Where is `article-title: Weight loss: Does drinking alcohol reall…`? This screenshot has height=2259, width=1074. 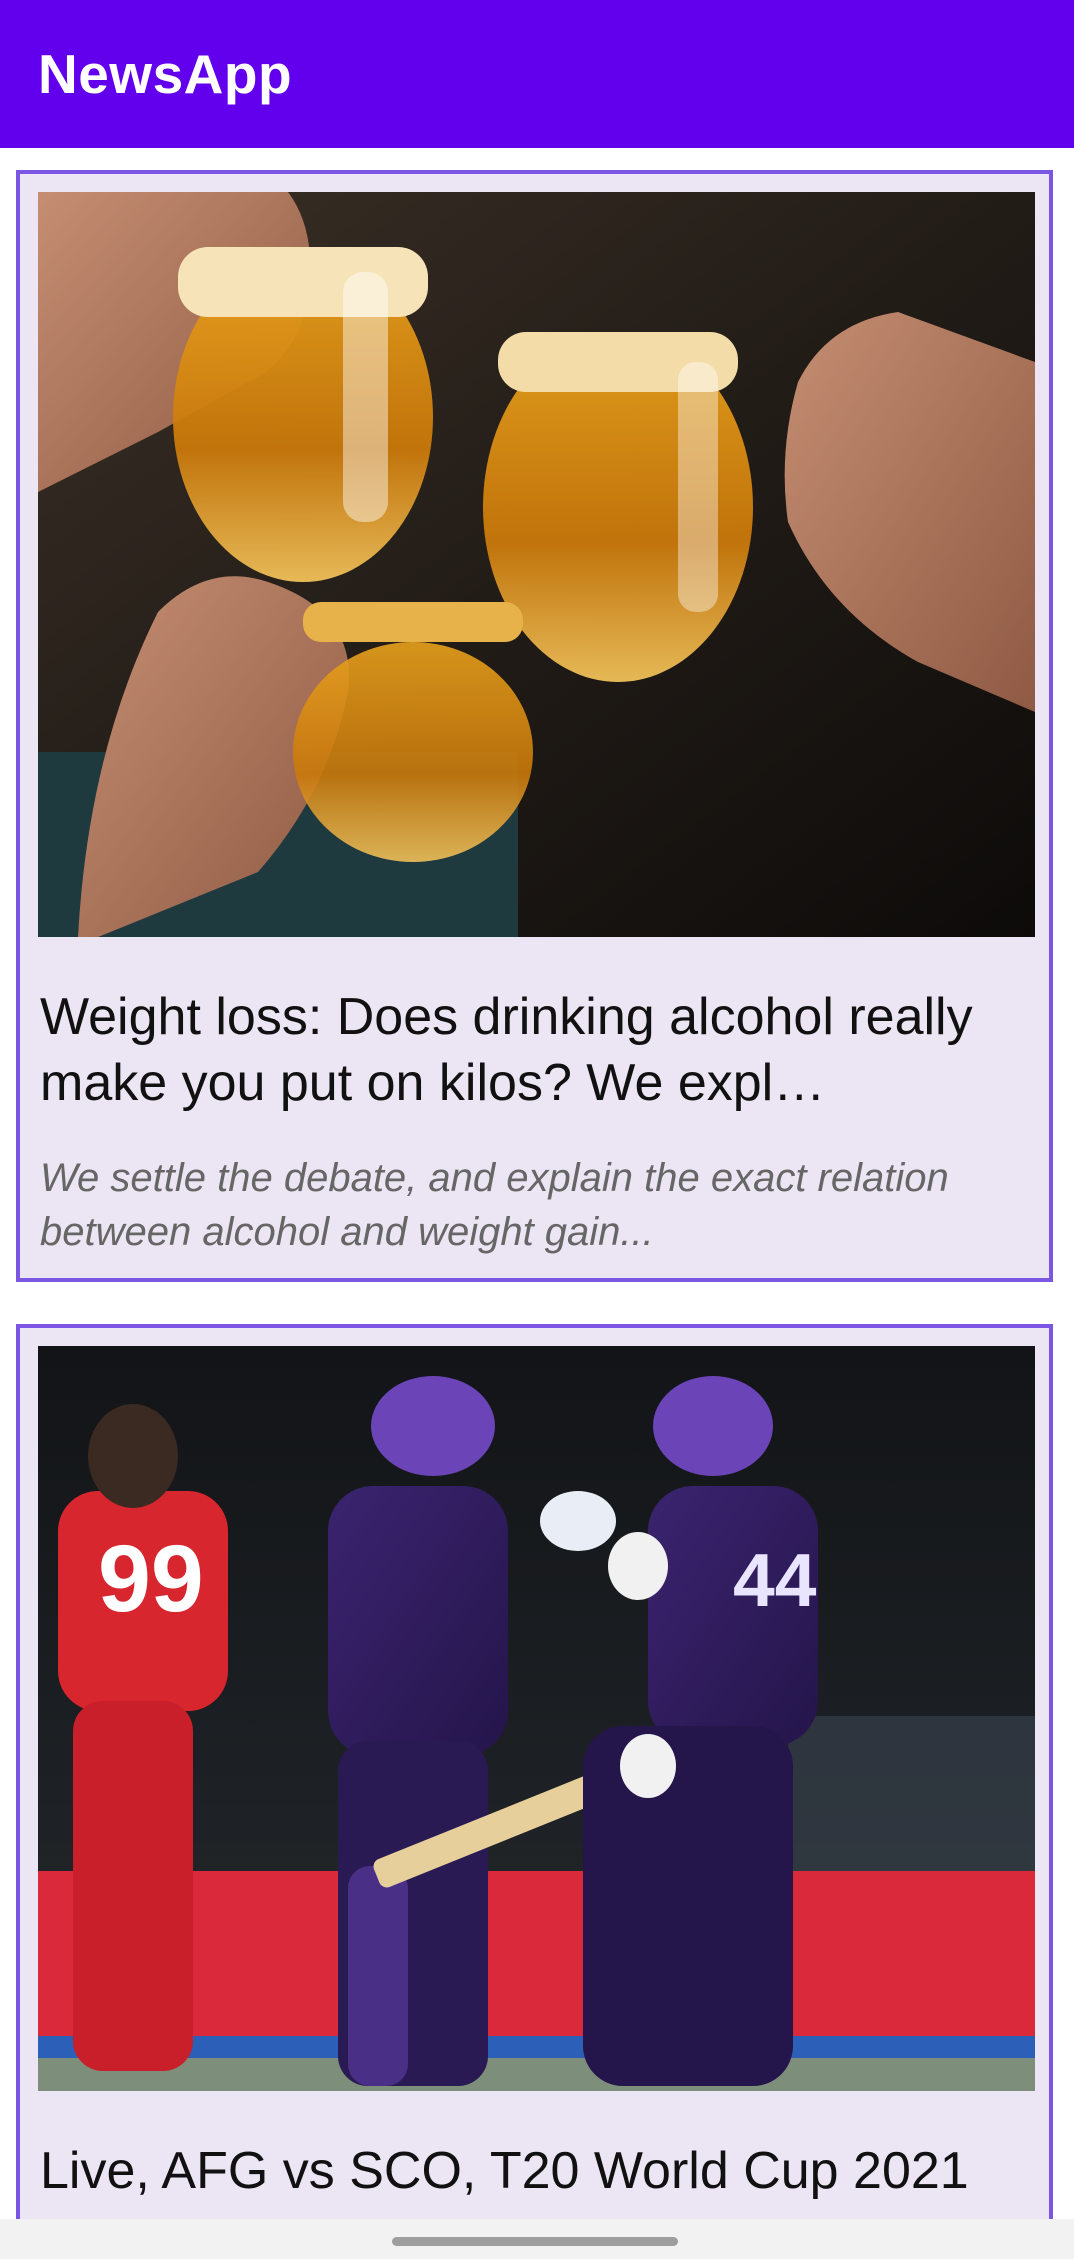 article-title: Weight loss: Does drinking alcohol reall… is located at coordinates (506, 1050).